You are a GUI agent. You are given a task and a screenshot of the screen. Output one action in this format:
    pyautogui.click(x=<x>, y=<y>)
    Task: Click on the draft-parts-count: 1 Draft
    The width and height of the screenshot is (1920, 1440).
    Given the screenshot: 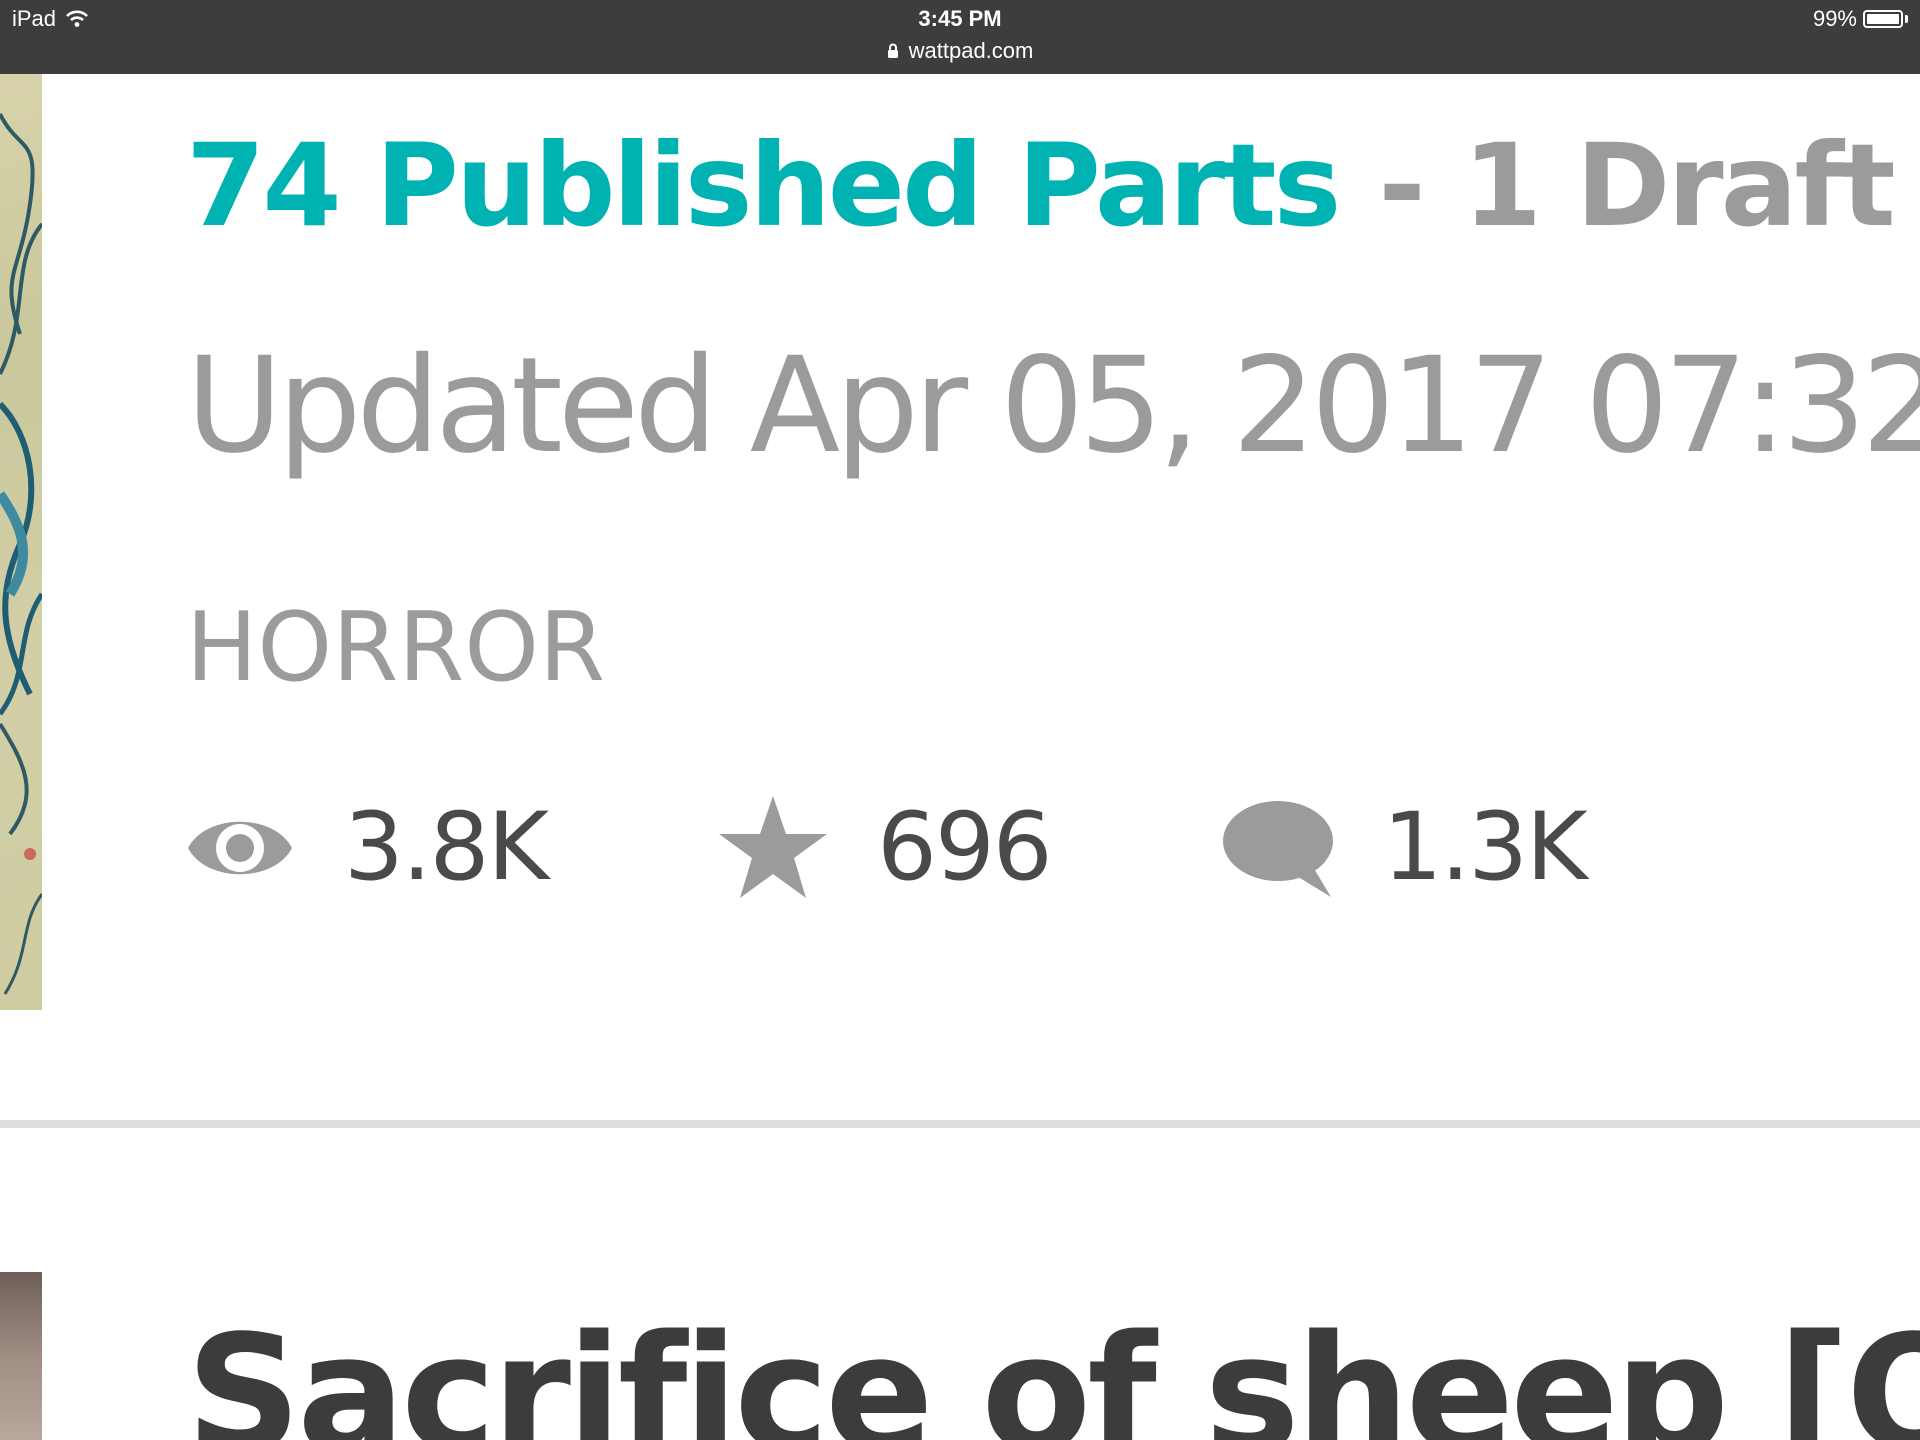 What is the action you would take?
    pyautogui.click(x=1679, y=185)
    